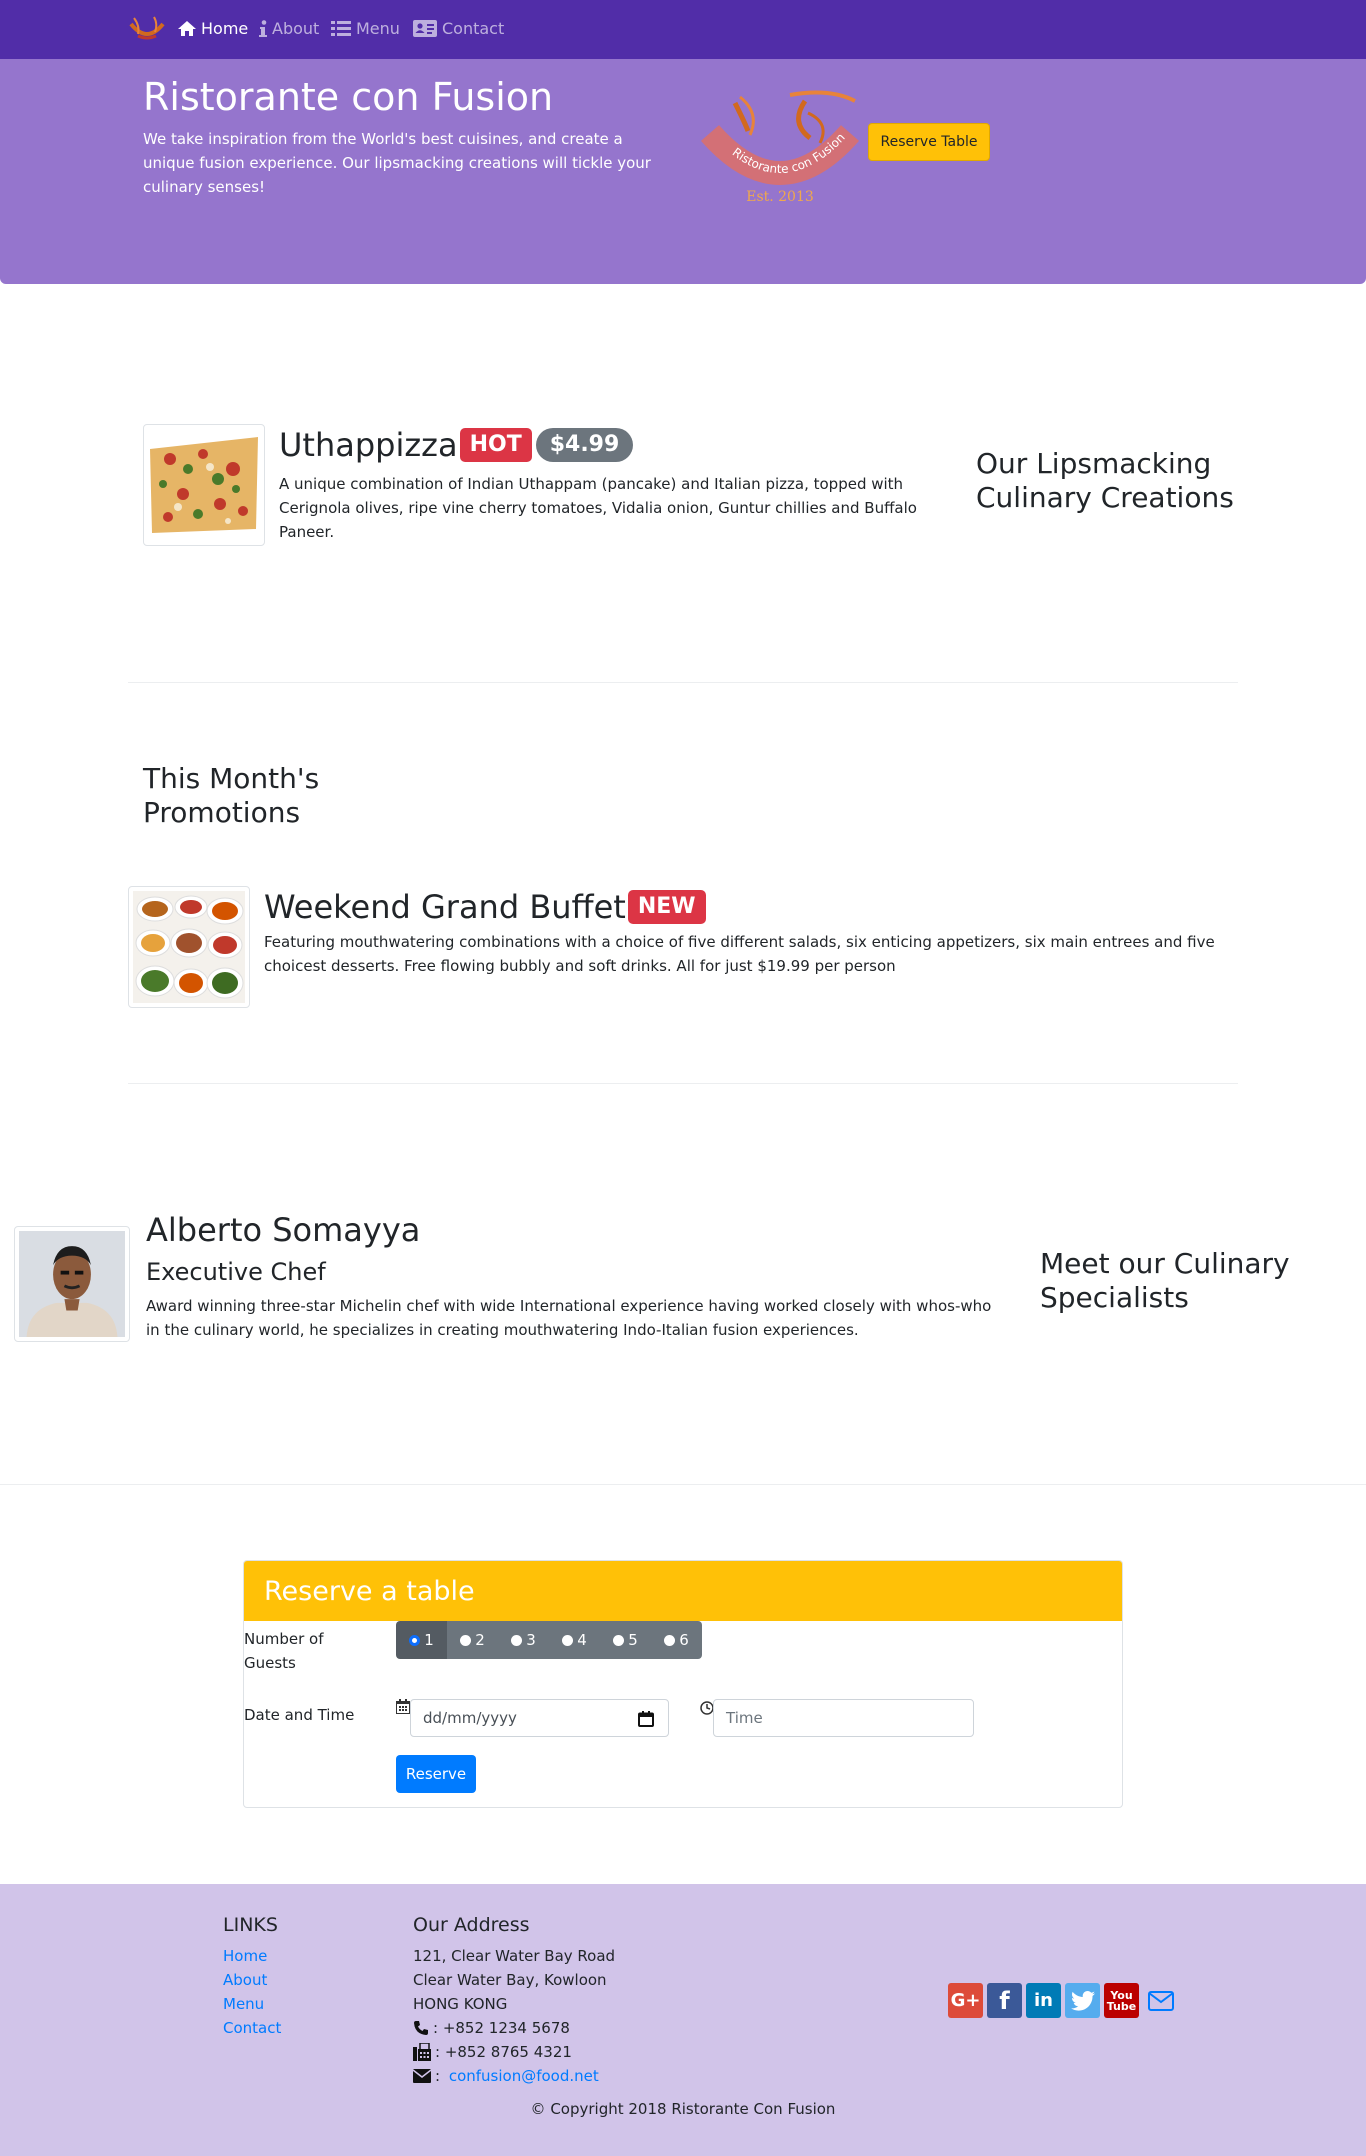  What do you see at coordinates (683, 1591) in the screenshot?
I see `reservation-card-header: Reserve a table` at bounding box center [683, 1591].